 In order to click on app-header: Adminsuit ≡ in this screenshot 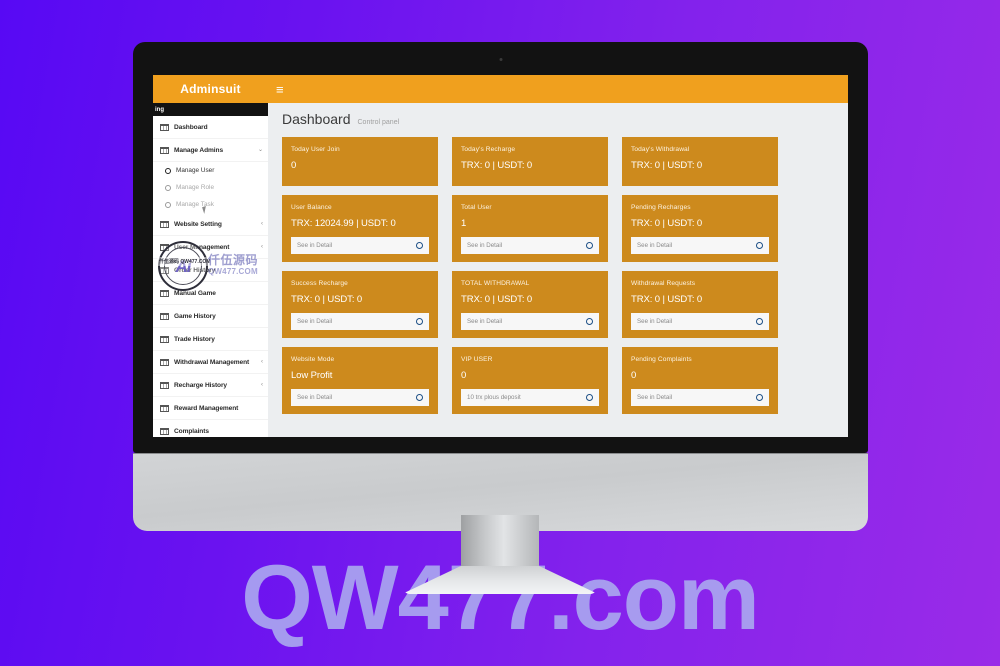, I will do `click(500, 89)`.